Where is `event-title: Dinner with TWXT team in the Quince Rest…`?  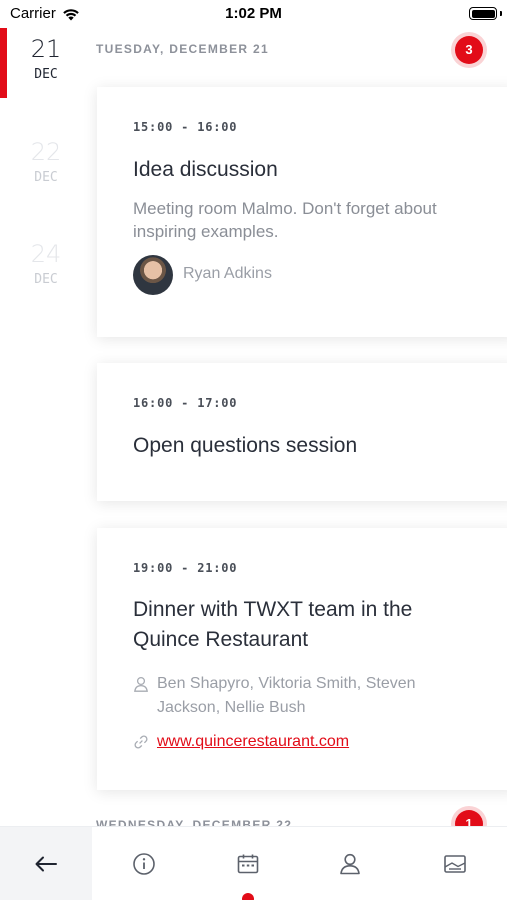 event-title: Dinner with TWXT team in the Quince Rest… is located at coordinates (273, 624).